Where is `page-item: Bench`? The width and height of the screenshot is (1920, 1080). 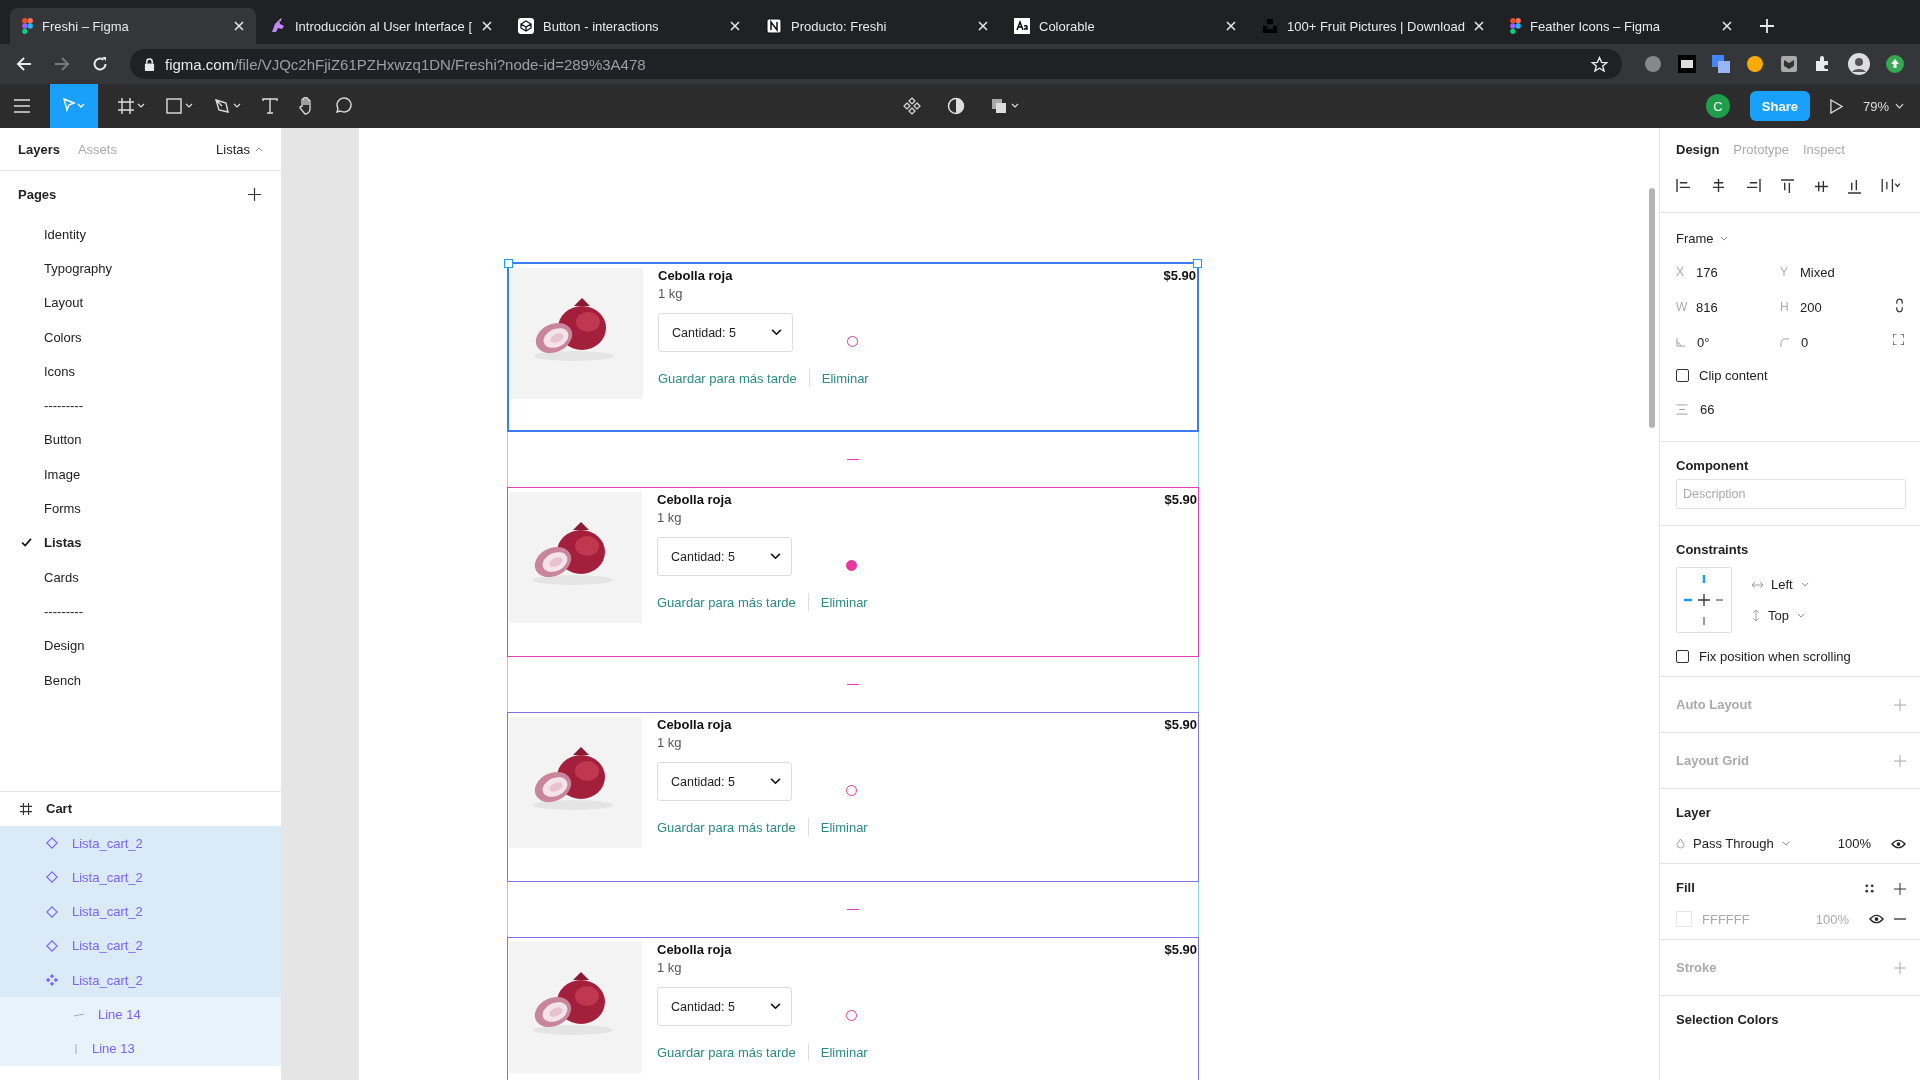
page-item: Bench is located at coordinates (140, 680).